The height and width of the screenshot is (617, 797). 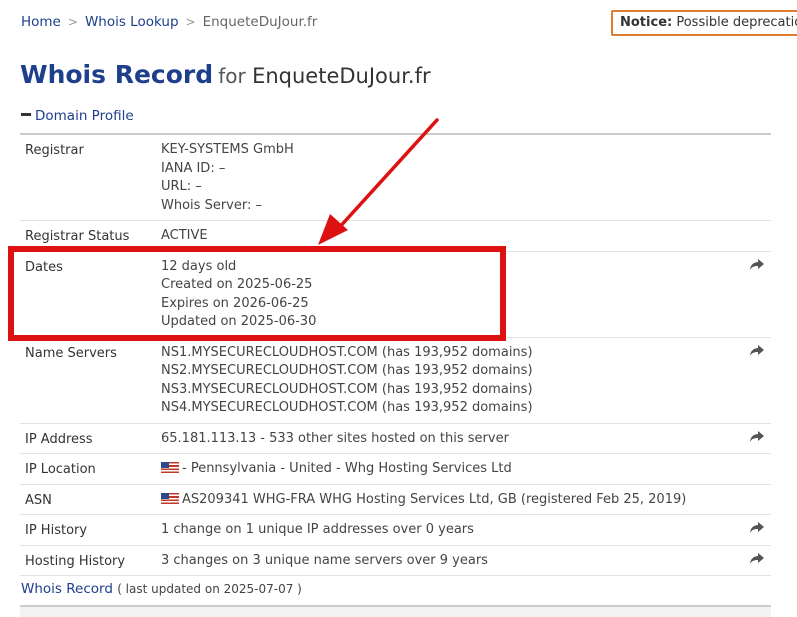 I want to click on profile-value-line: IANA ID: –, so click(x=466, y=169).